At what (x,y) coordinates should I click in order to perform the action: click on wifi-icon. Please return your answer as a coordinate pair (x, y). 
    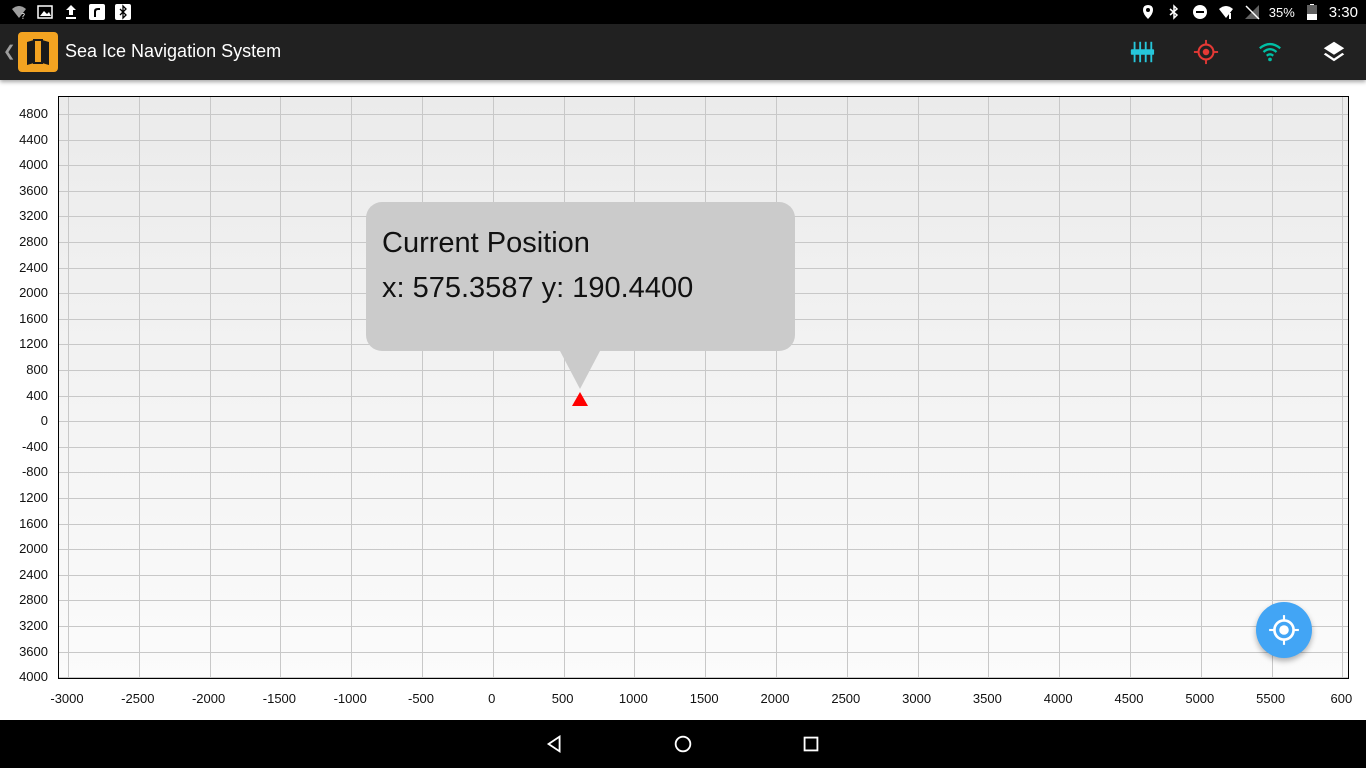
    Looking at the image, I should click on (1270, 52).